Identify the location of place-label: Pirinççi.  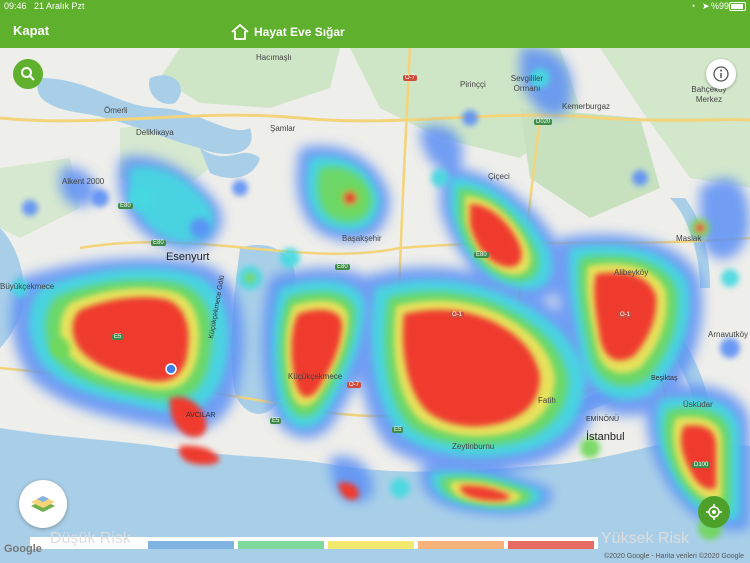
(473, 84).